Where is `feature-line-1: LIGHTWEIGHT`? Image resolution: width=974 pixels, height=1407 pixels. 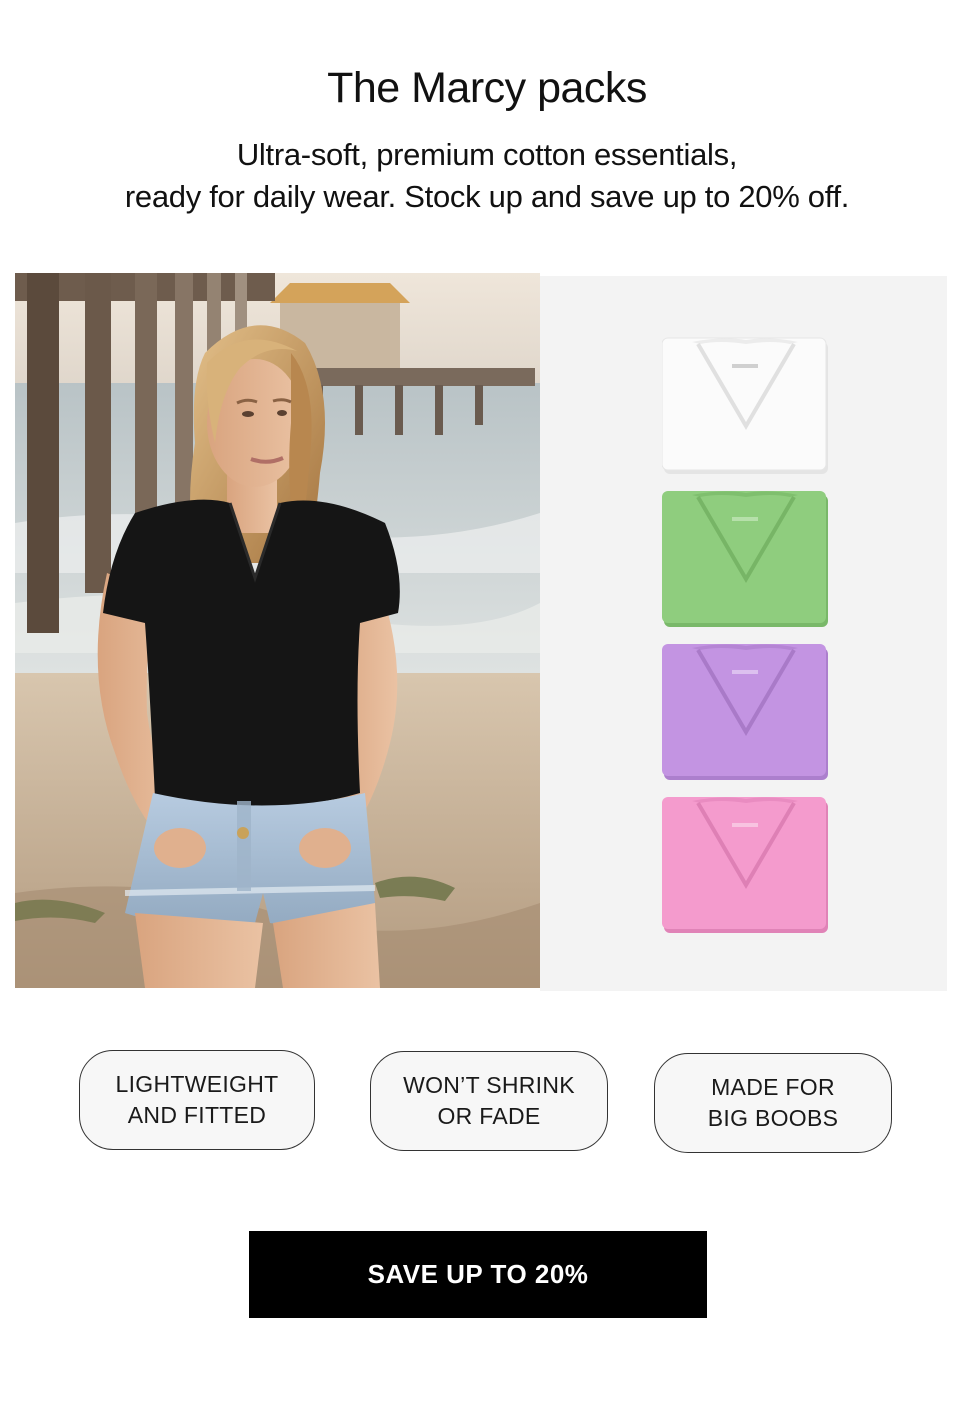 feature-line-1: LIGHTWEIGHT is located at coordinates (197, 1084).